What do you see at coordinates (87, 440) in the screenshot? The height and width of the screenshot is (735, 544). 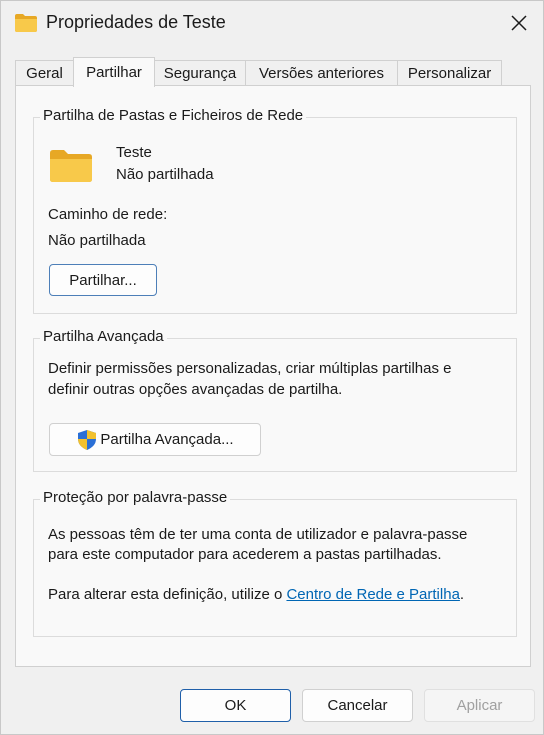 I see `uac-shield-icon` at bounding box center [87, 440].